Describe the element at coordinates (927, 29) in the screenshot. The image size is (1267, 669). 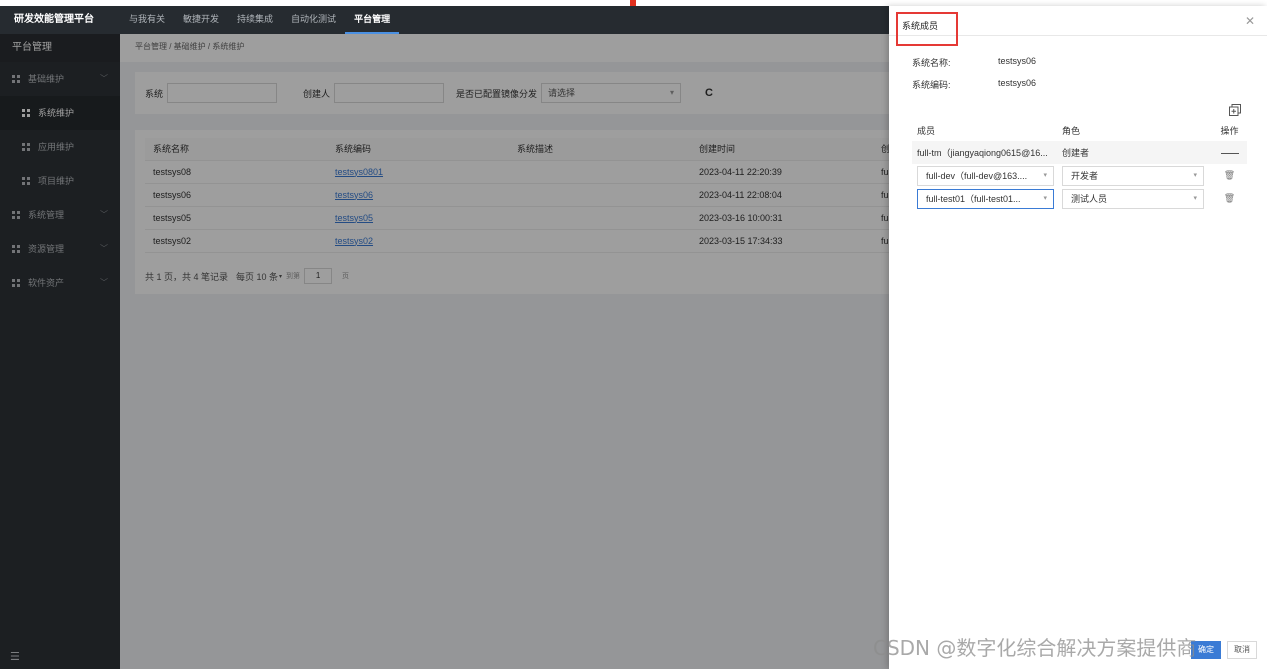
I see `drawer-title: 系统成员` at that location.